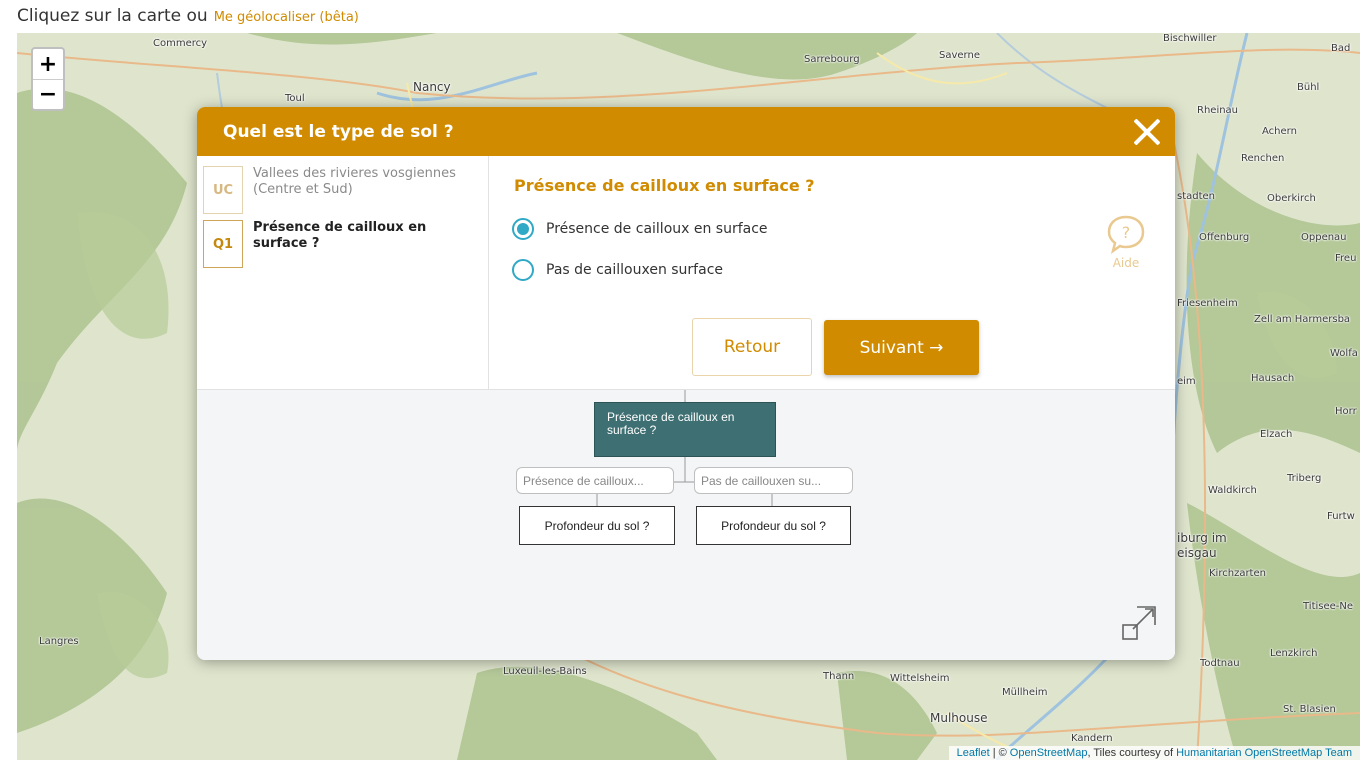  I want to click on place-label: Wittelsheim, so click(920, 678).